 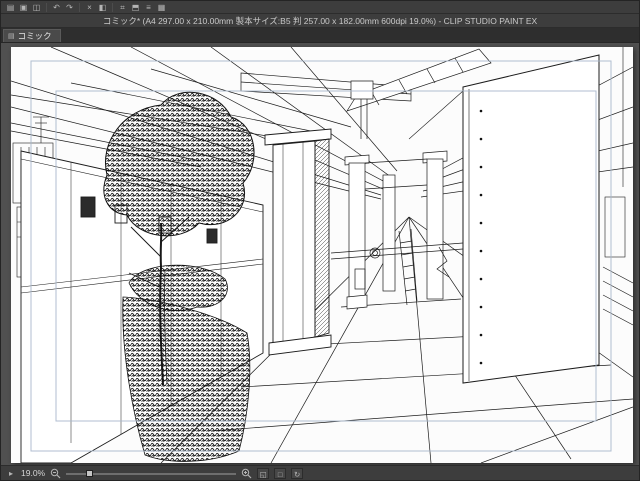 I want to click on settings-icon: ▦, so click(x=161, y=7).